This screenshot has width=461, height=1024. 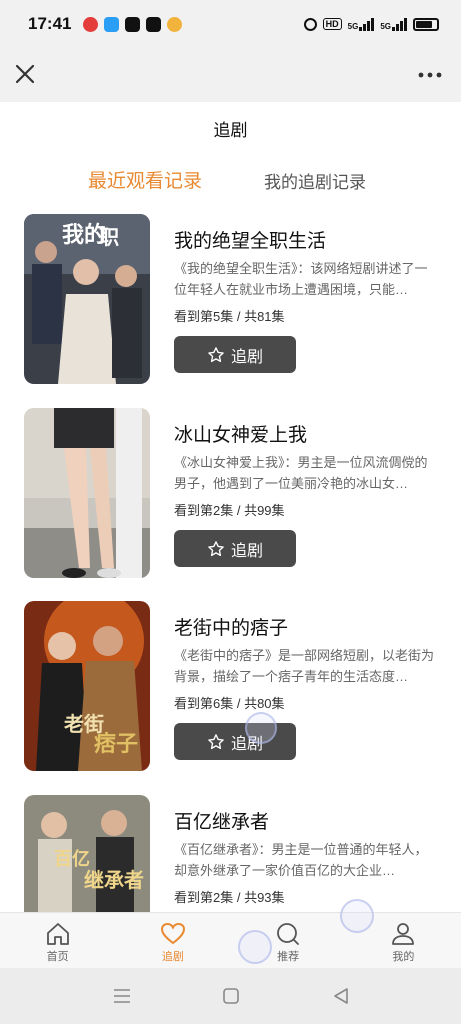 What do you see at coordinates (122, 996) in the screenshot?
I see `menu-icon` at bounding box center [122, 996].